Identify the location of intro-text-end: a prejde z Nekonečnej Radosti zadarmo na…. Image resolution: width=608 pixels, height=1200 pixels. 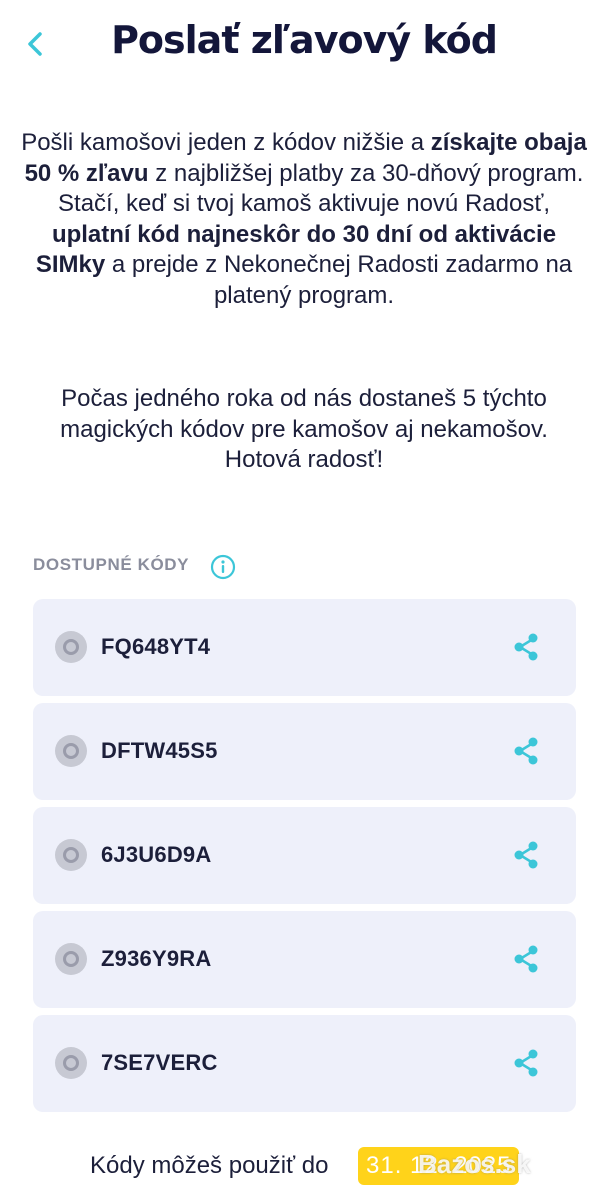
(339, 280).